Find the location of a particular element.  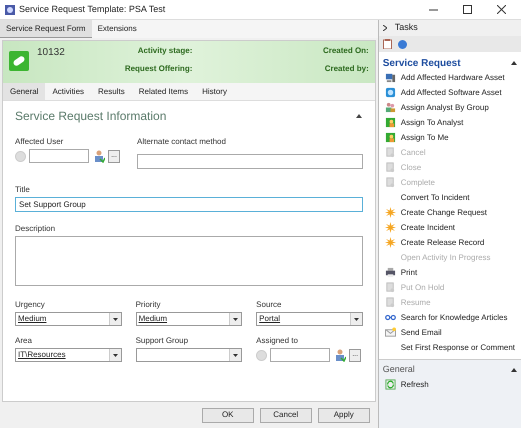

section-heading: Service Request is located at coordinates (421, 63).